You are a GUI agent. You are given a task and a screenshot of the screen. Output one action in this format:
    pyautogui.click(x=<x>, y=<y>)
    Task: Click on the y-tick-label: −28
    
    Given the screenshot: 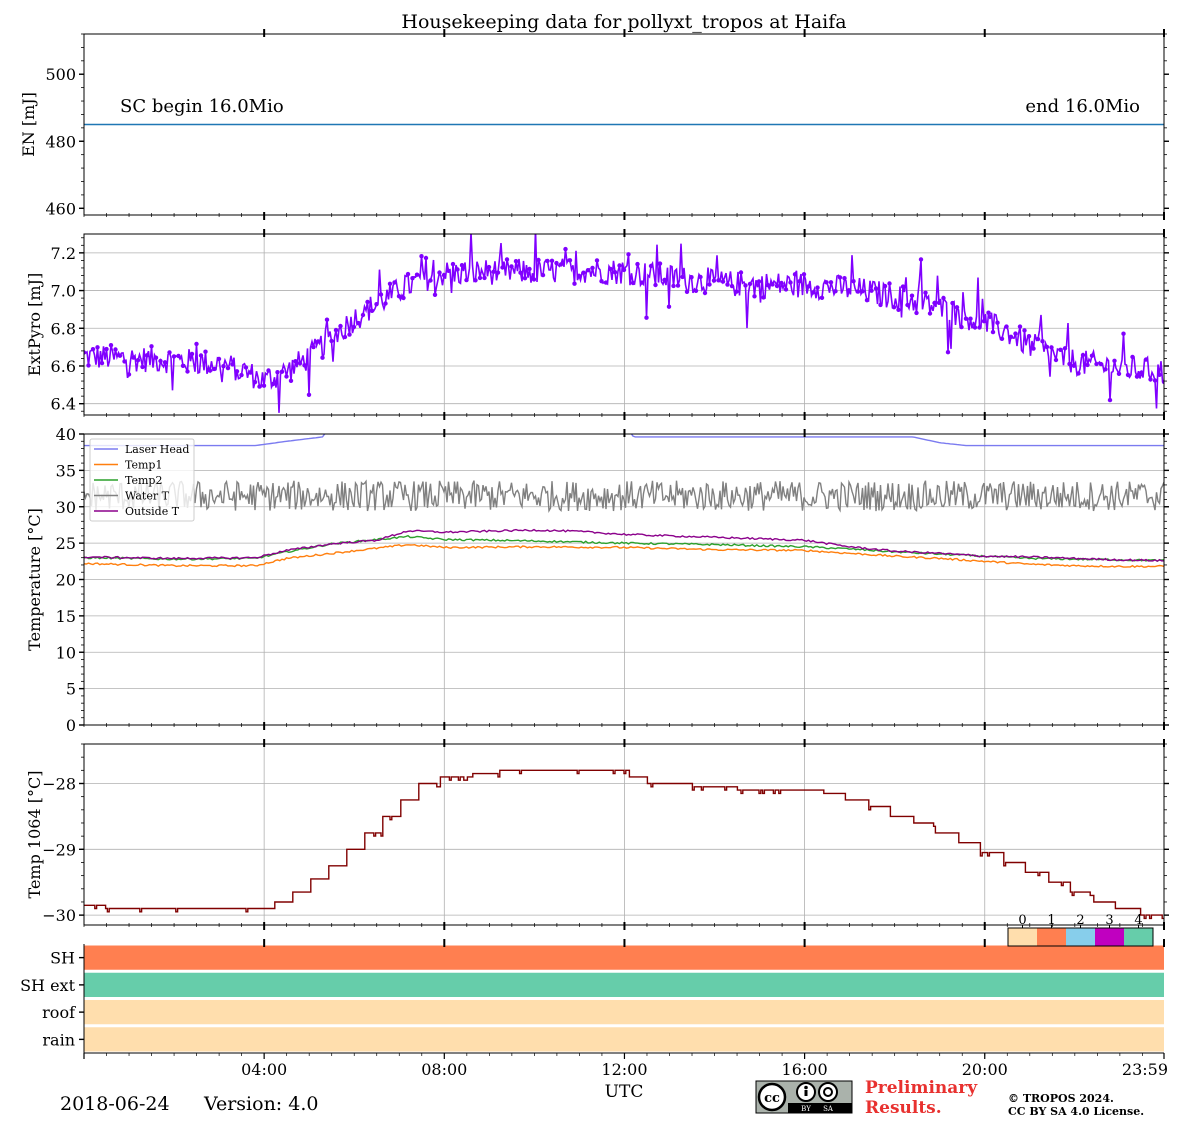 What is the action you would take?
    pyautogui.click(x=59, y=783)
    